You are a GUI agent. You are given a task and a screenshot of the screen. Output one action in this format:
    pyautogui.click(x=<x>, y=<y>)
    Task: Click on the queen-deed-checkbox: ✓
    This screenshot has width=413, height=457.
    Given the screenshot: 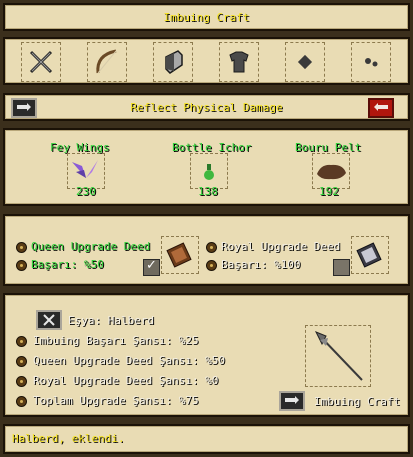 What is the action you would take?
    pyautogui.click(x=151, y=267)
    